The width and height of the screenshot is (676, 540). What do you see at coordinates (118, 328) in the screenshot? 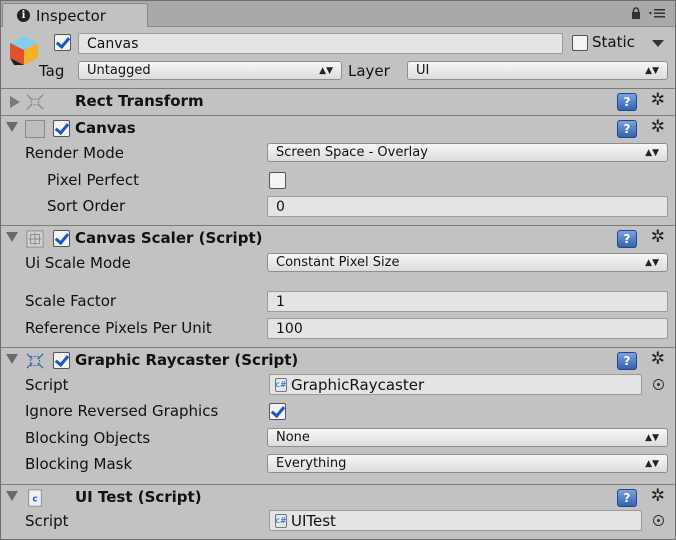
I see `reference-ppu-label: Reference Pixels Per Unit` at bounding box center [118, 328].